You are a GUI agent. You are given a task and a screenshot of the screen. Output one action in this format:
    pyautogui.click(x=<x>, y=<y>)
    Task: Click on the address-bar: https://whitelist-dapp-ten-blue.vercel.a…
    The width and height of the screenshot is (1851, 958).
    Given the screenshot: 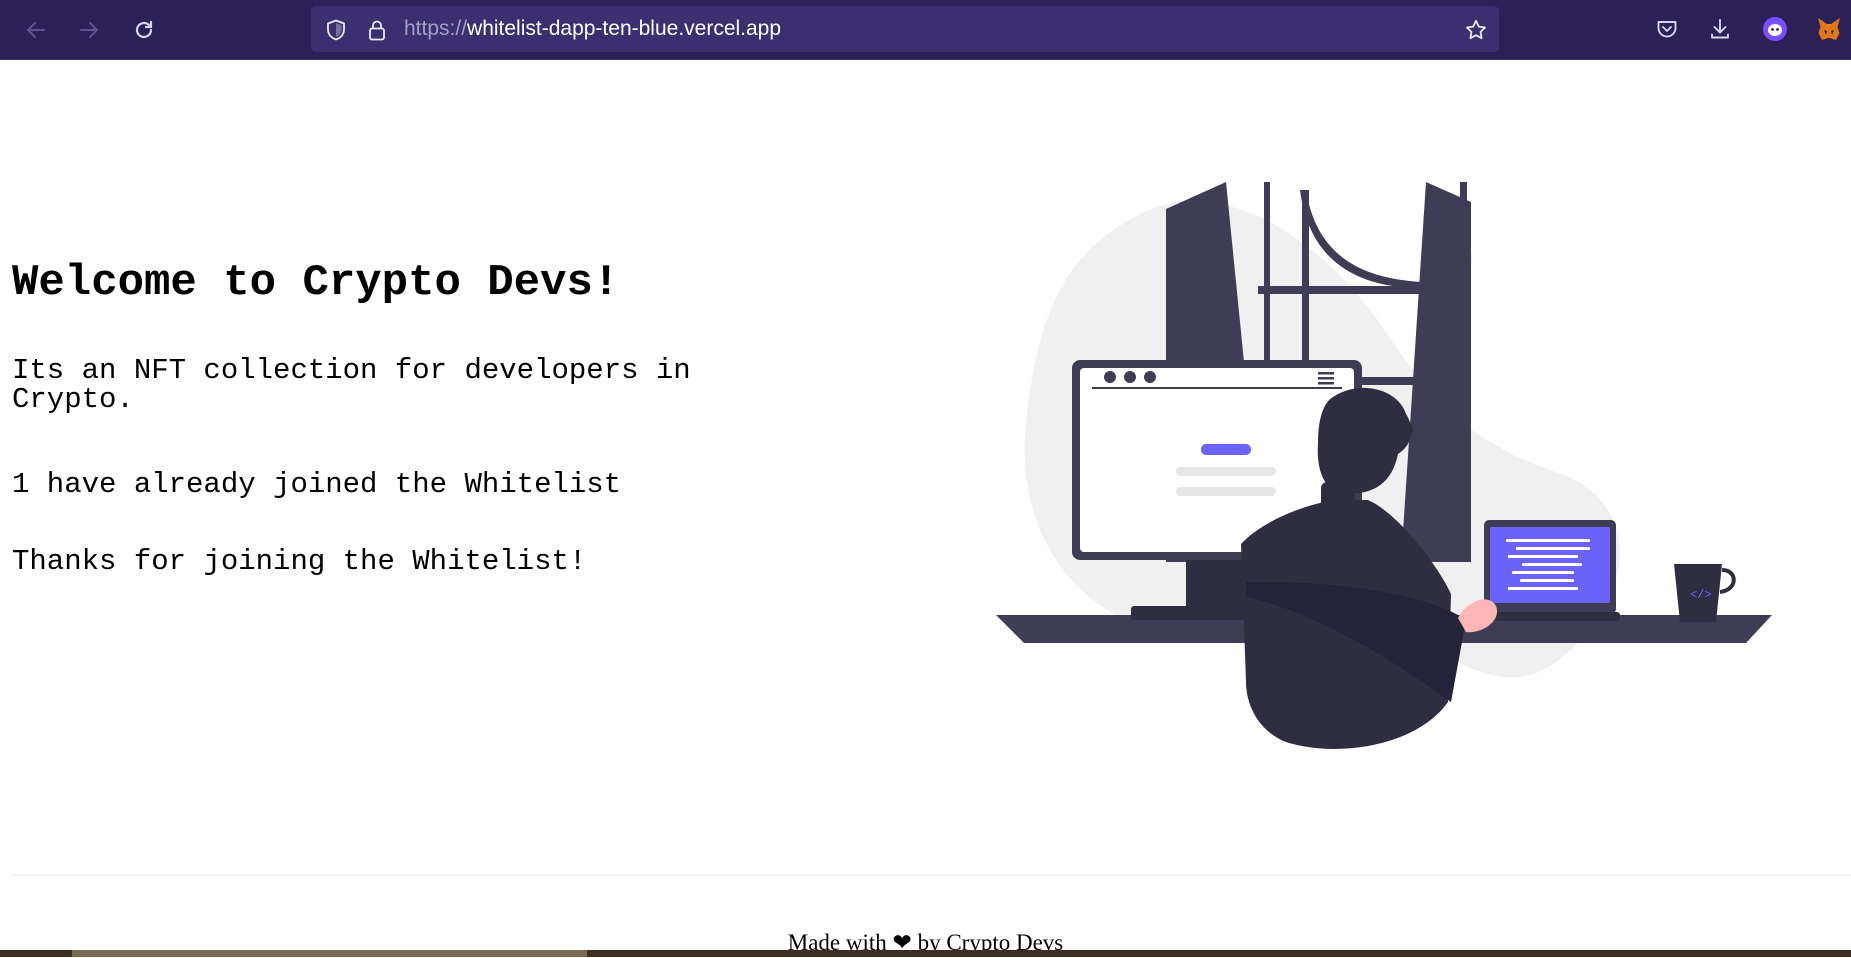 What is the action you would take?
    pyautogui.click(x=905, y=29)
    